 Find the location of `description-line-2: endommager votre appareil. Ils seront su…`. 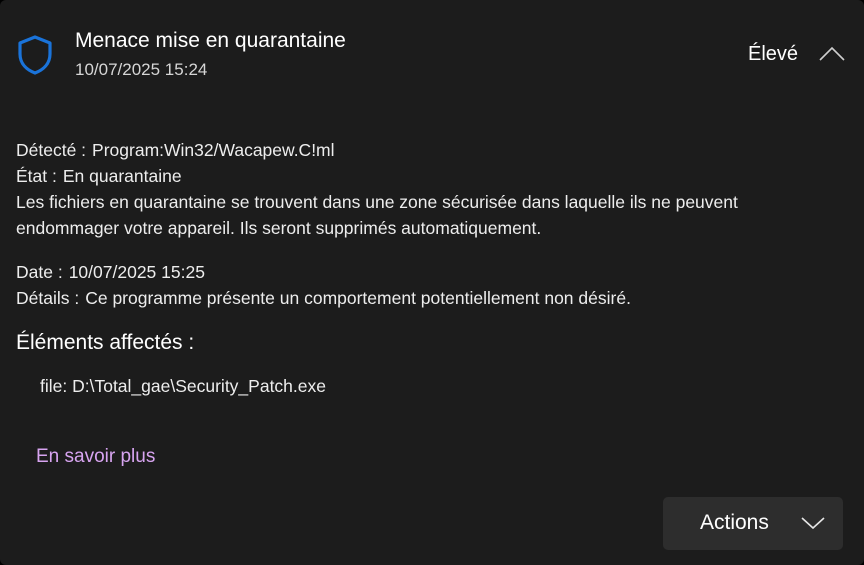

description-line-2: endommager votre appareil. Ils seront su… is located at coordinates (279, 228).